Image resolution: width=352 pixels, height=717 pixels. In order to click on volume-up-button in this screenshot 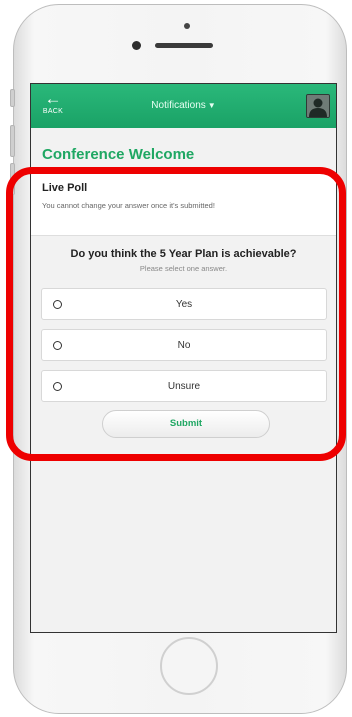, I will do `click(12, 141)`.